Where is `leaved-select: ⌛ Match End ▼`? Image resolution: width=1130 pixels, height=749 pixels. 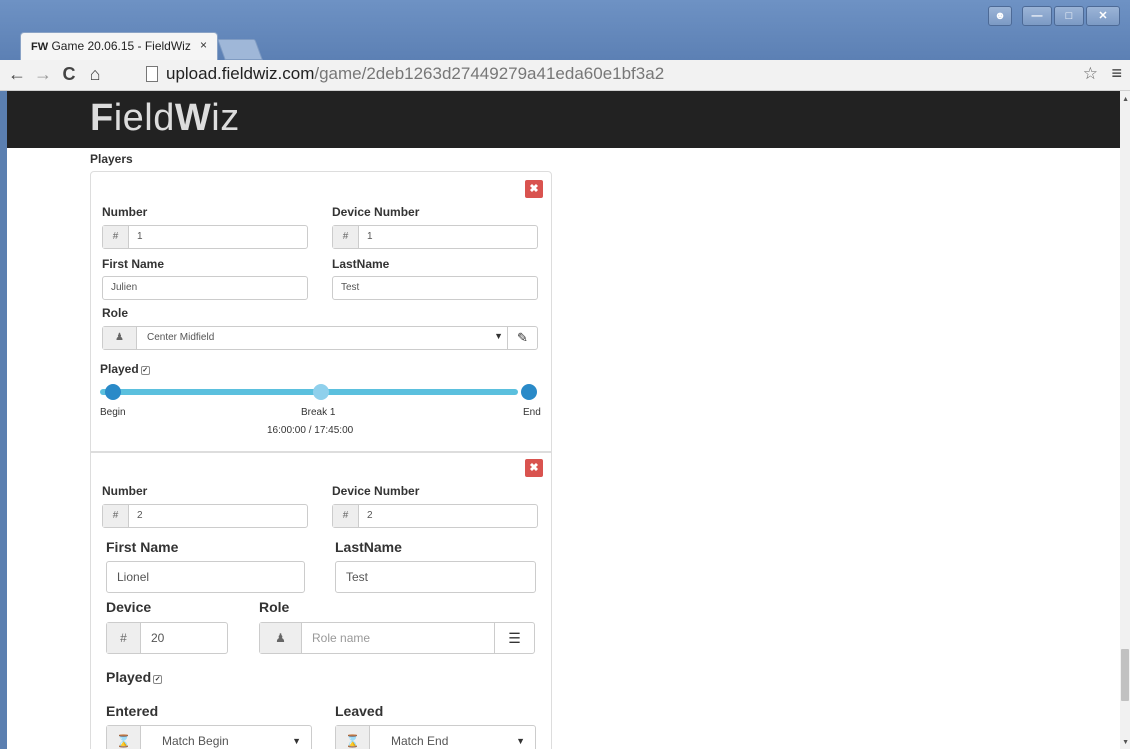 leaved-select: ⌛ Match End ▼ is located at coordinates (435, 737).